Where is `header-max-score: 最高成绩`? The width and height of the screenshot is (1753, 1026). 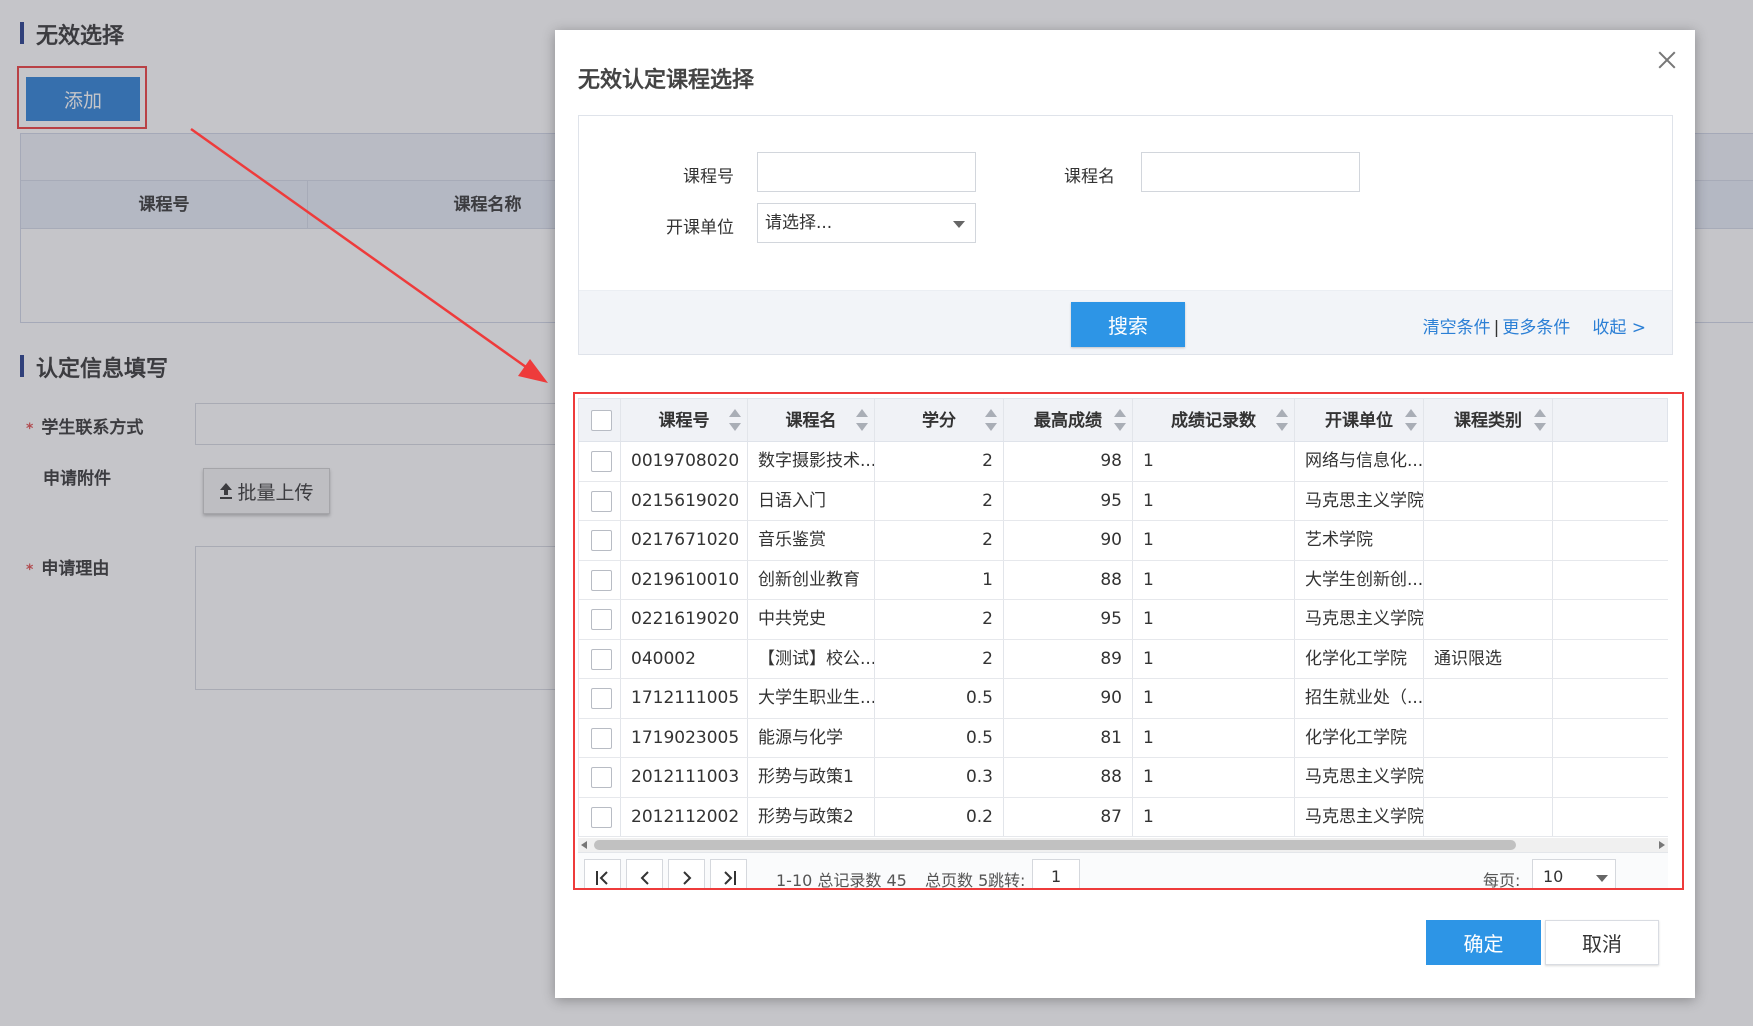
header-max-score: 最高成绩 is located at coordinates (1068, 420).